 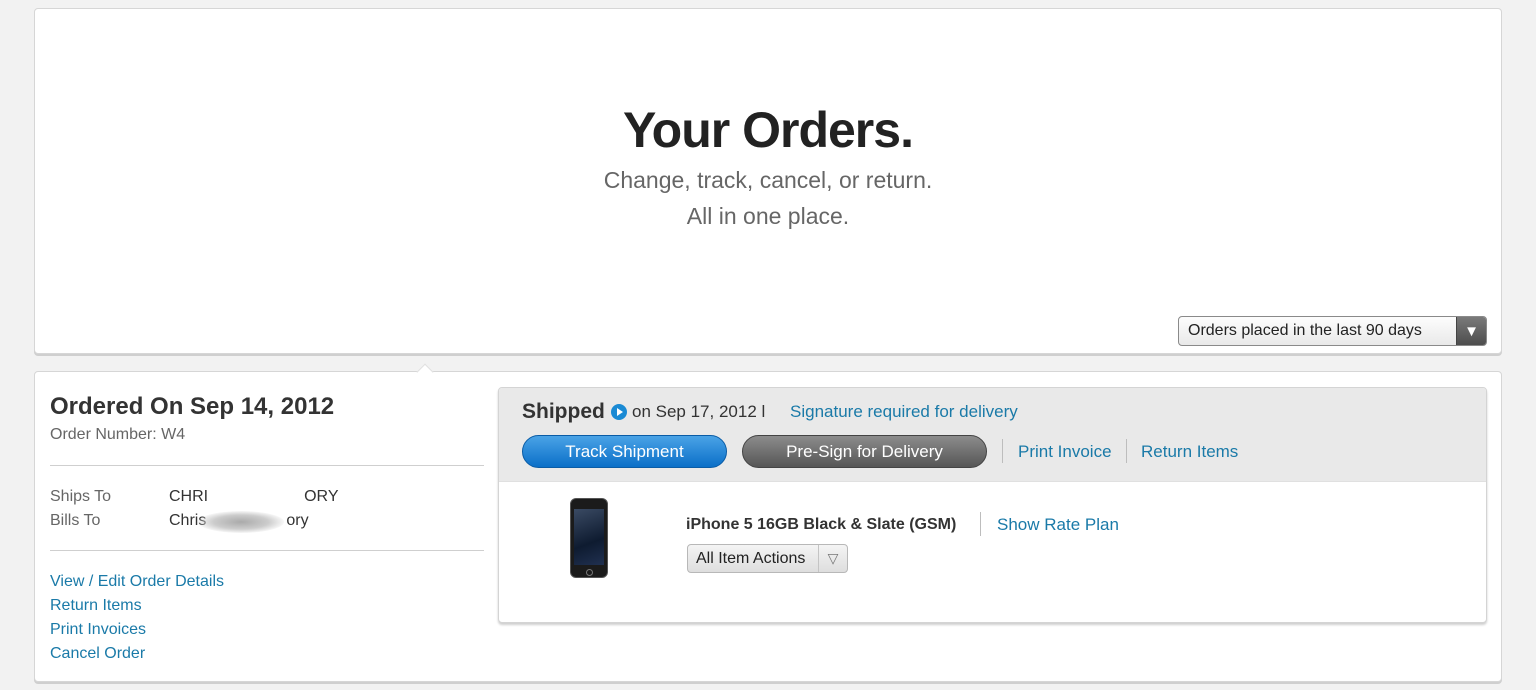 I want to click on panel-notch, so click(x=425, y=372).